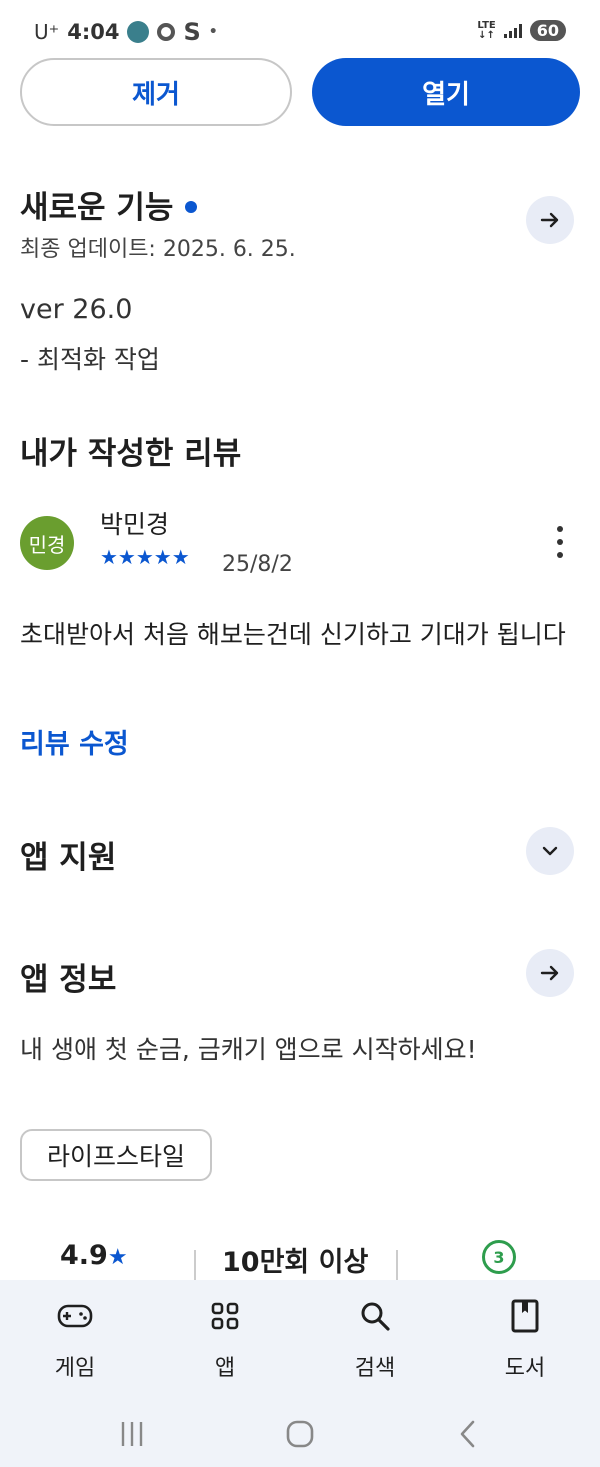  Describe the element at coordinates (248, 1049) in the screenshot. I see `app-description: 내 생애 첫 순금, 금캐기 앱으로 시작하세요!` at that location.